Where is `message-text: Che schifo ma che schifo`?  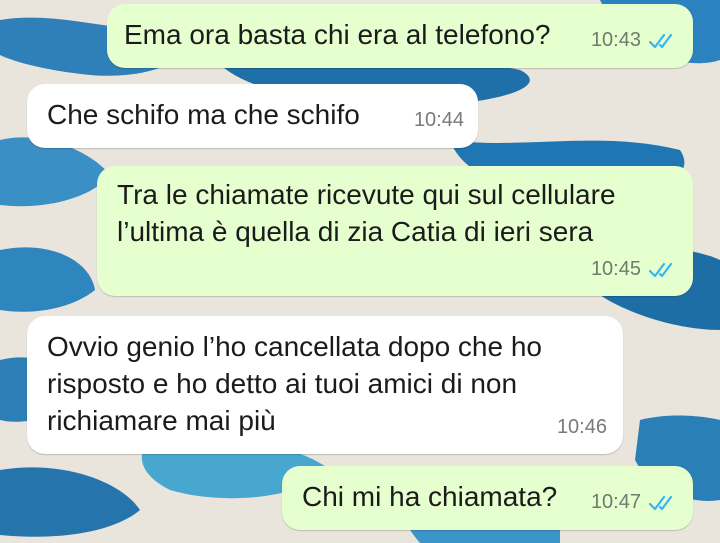 message-text: Che schifo ma che schifo is located at coordinates (203, 114).